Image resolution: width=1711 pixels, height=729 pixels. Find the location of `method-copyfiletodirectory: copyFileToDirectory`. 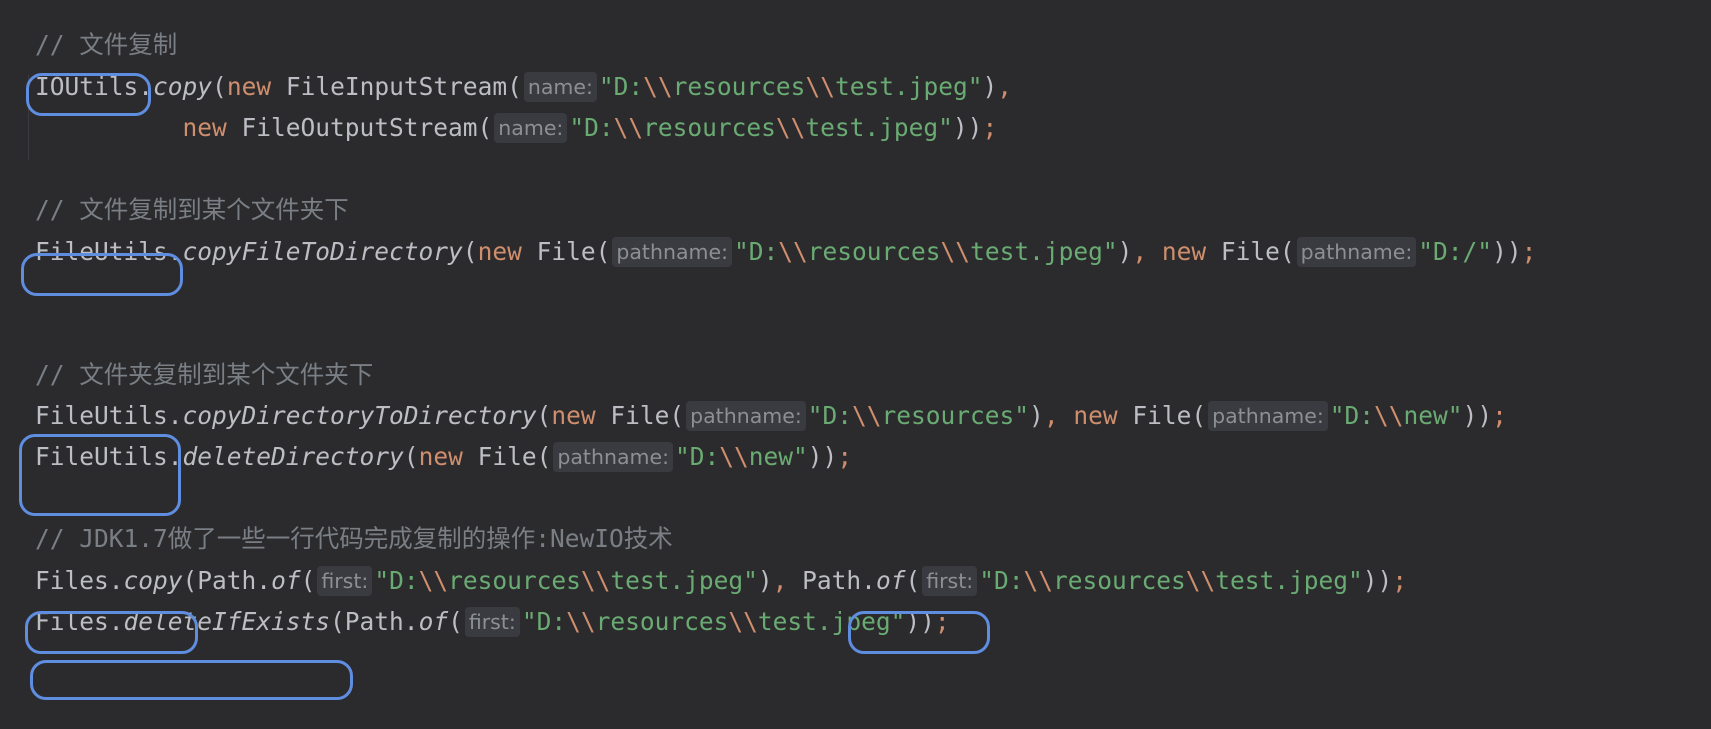

method-copyfiletodirectory: copyFileToDirectory is located at coordinates (323, 251).